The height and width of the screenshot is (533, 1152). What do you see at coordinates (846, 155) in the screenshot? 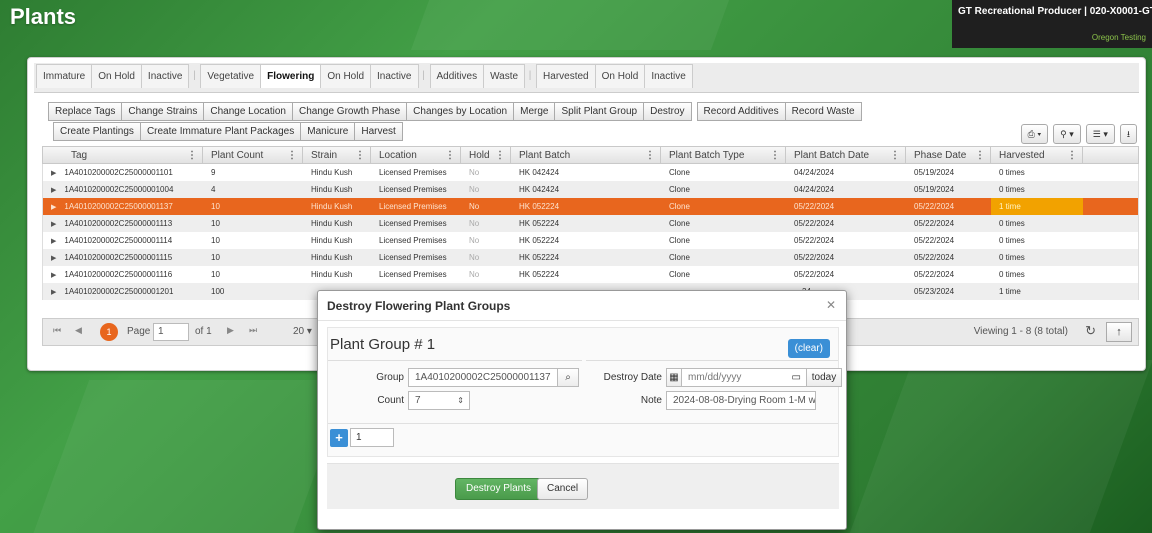
I see `column-header-plant-batch-date: Plant Batch Date ⋮` at bounding box center [846, 155].